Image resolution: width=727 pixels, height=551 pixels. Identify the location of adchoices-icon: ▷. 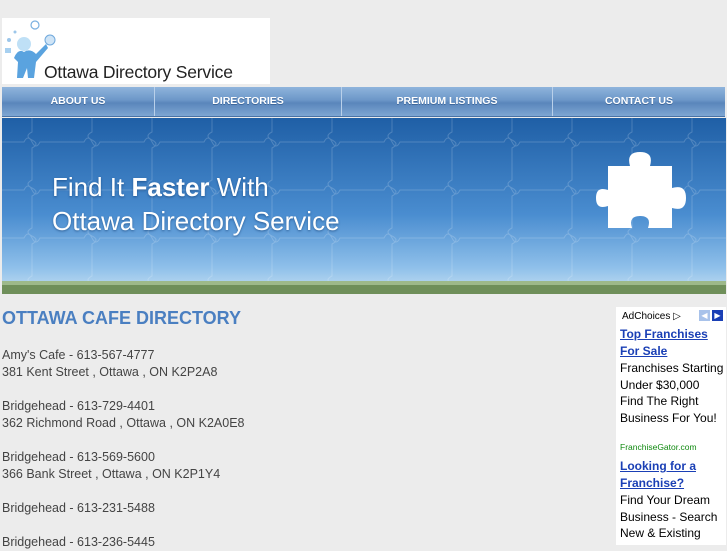
(677, 316).